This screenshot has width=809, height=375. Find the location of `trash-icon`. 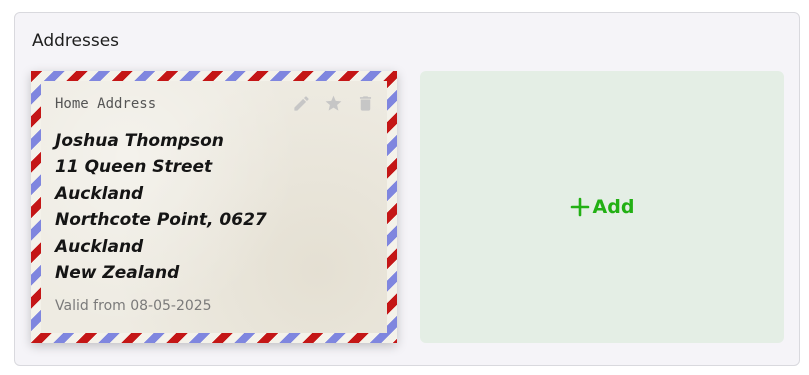

trash-icon is located at coordinates (365, 103).